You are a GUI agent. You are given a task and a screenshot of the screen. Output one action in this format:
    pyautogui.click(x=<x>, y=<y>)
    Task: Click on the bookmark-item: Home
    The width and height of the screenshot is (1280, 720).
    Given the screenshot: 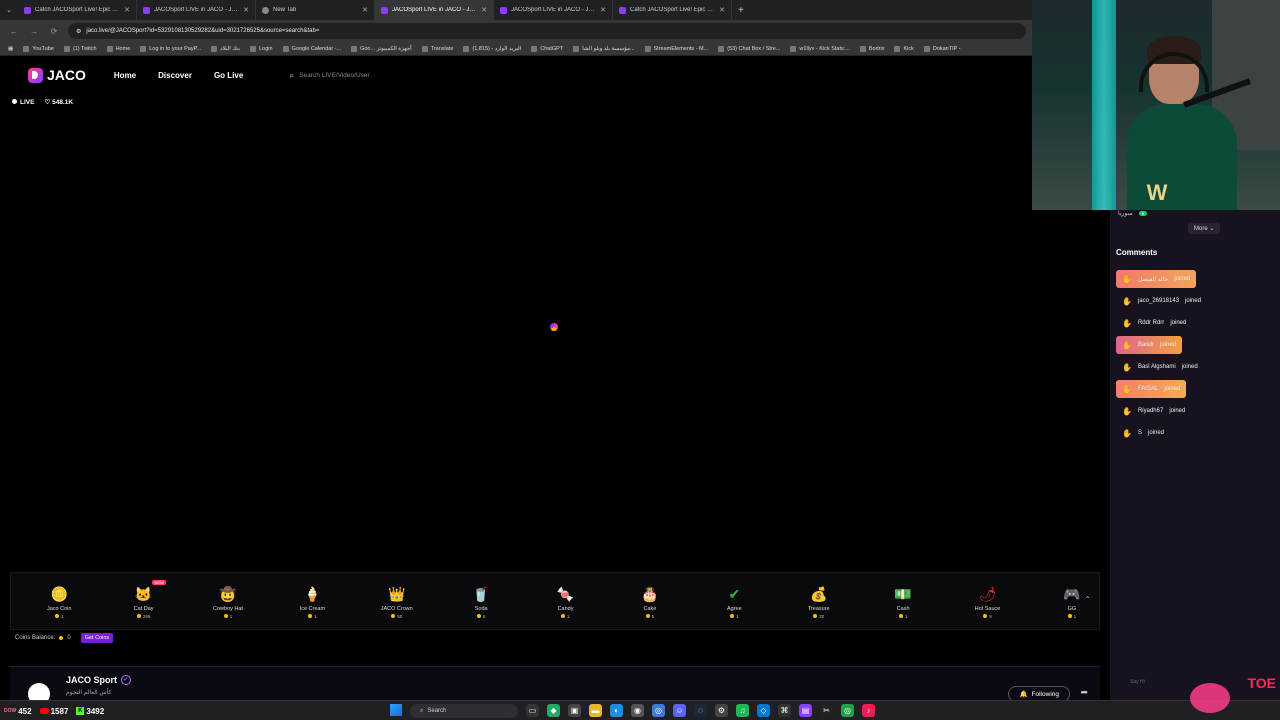 What is the action you would take?
    pyautogui.click(x=118, y=48)
    